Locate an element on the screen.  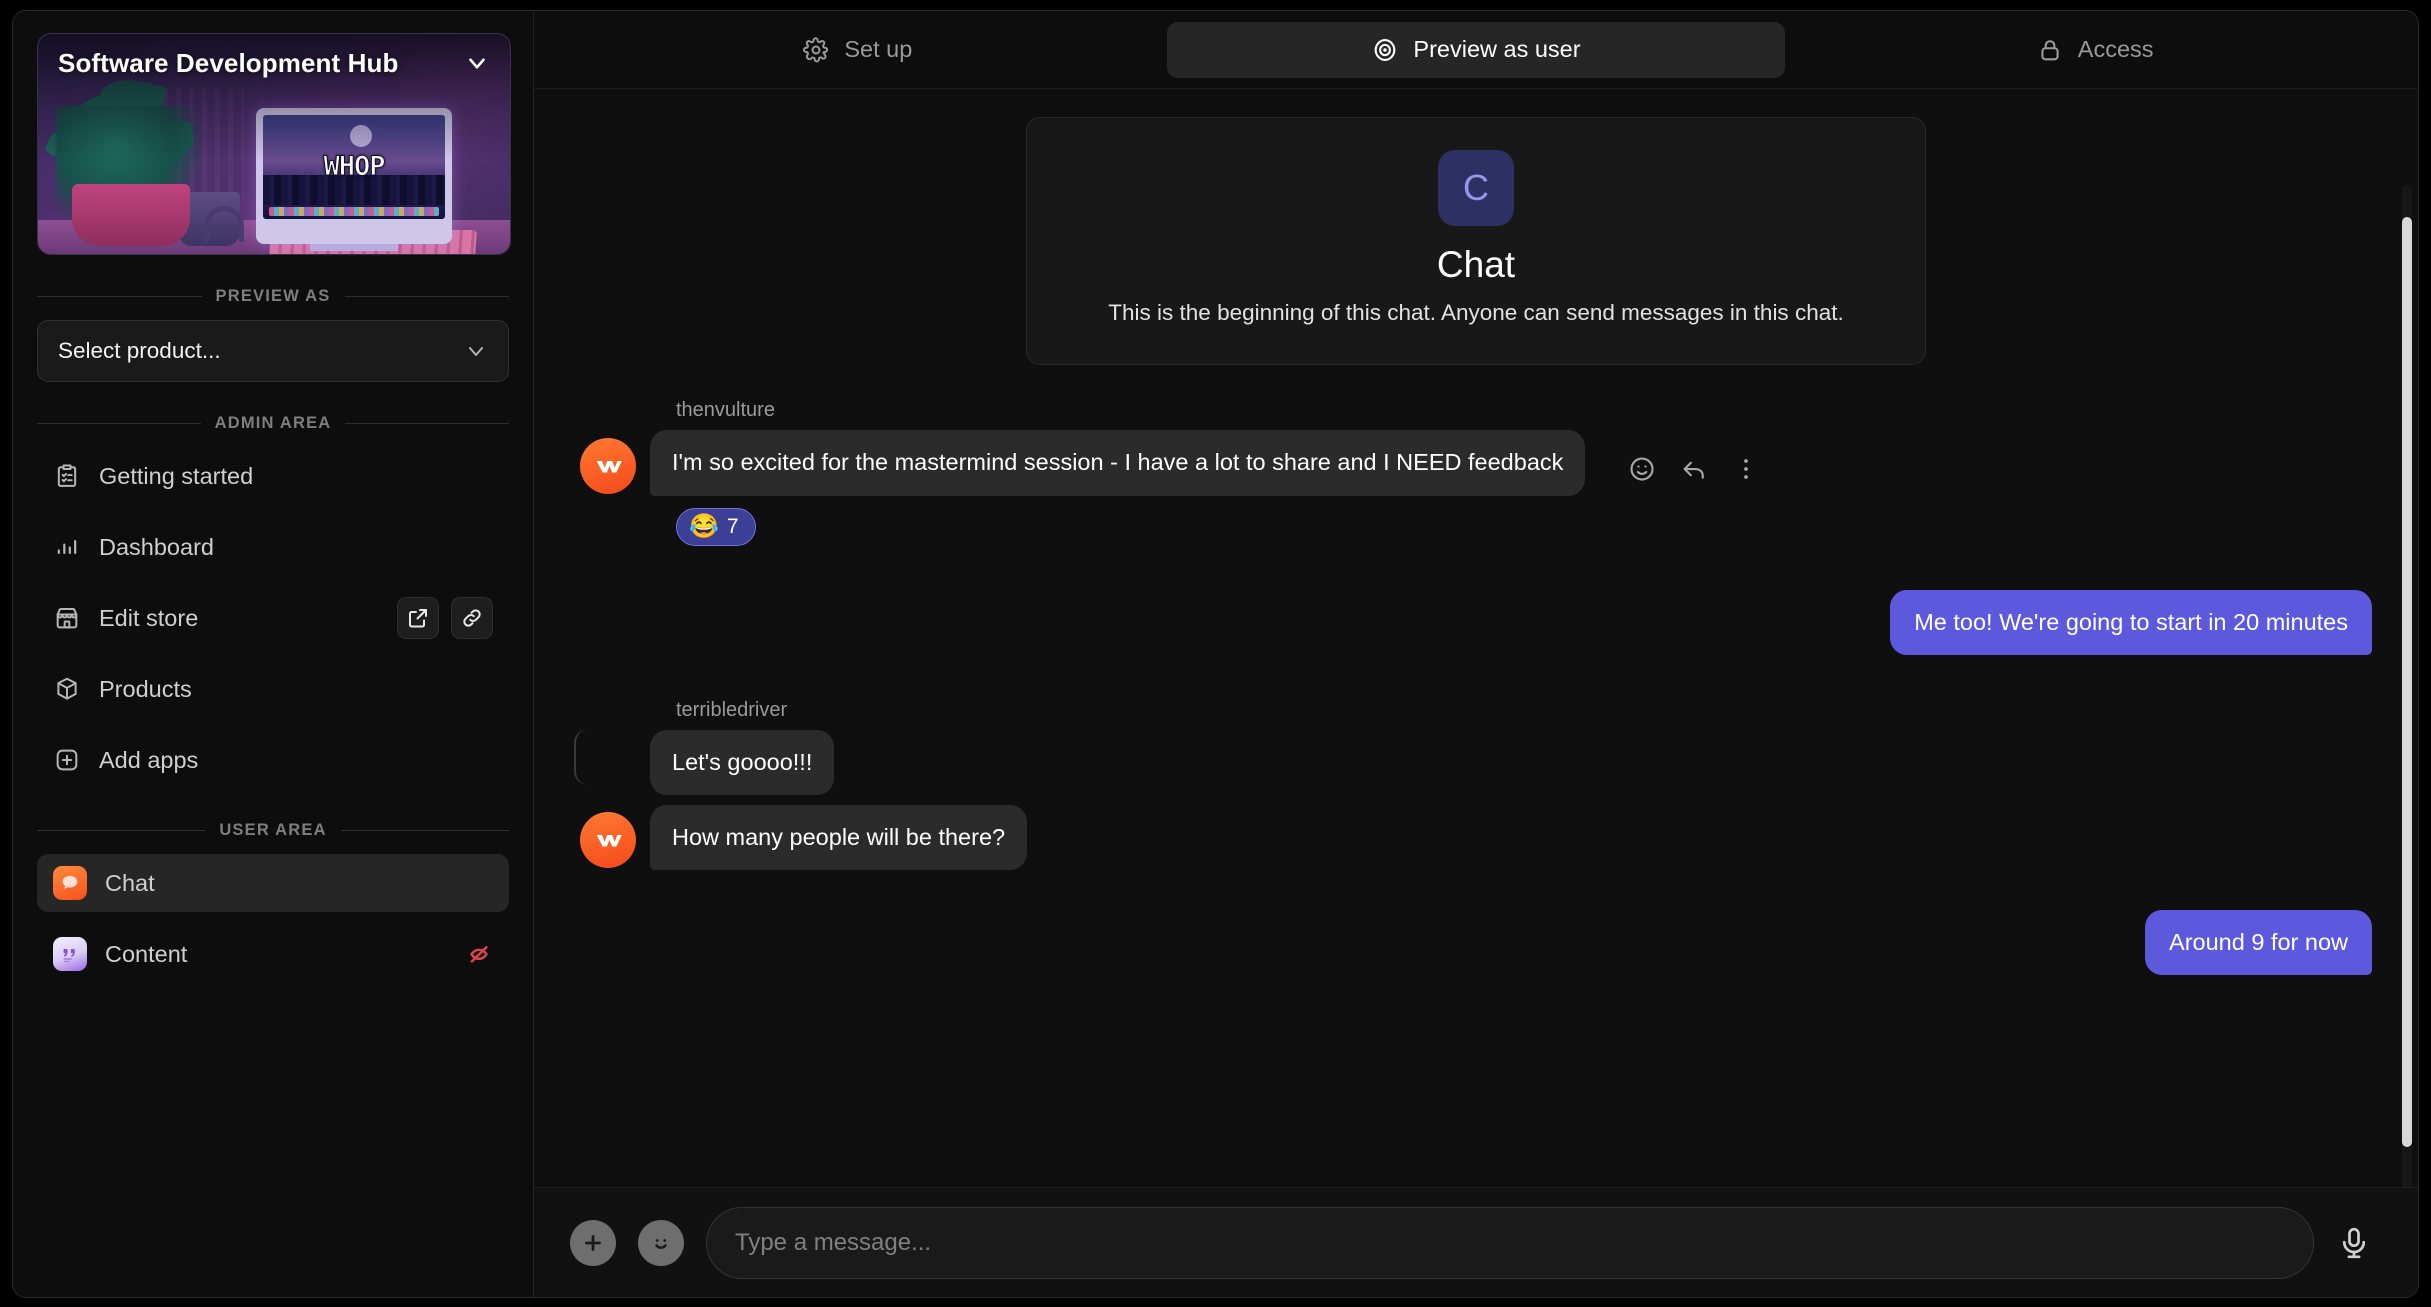
sidebar-item-label: Products is located at coordinates (145, 688).